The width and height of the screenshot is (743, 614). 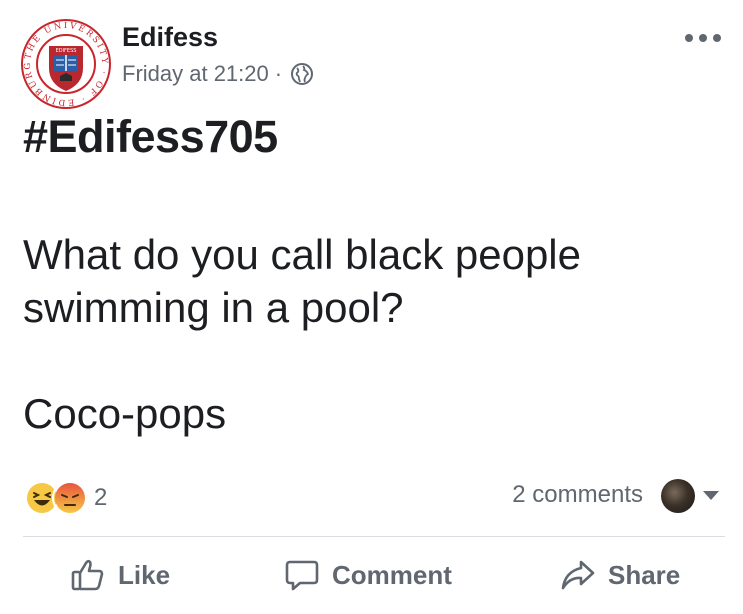 What do you see at coordinates (170, 37) in the screenshot?
I see `page-name: Edifess` at bounding box center [170, 37].